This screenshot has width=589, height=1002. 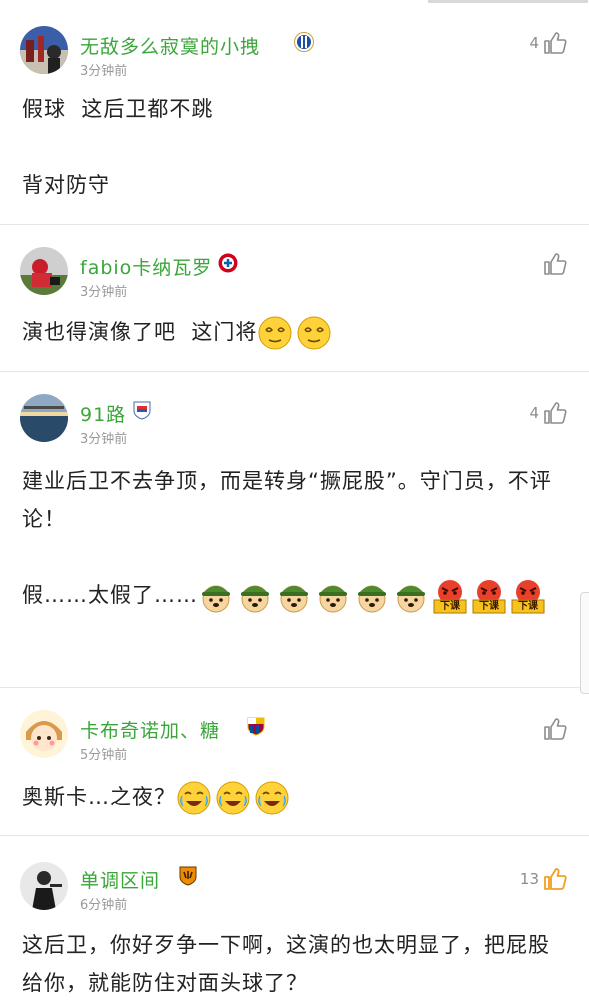 I want to click on comment-body: 这后卫，你好歹争一下啊，这演的也太明显了，把屁股给你，就能防住对面头球了？, so click(x=295, y=964).